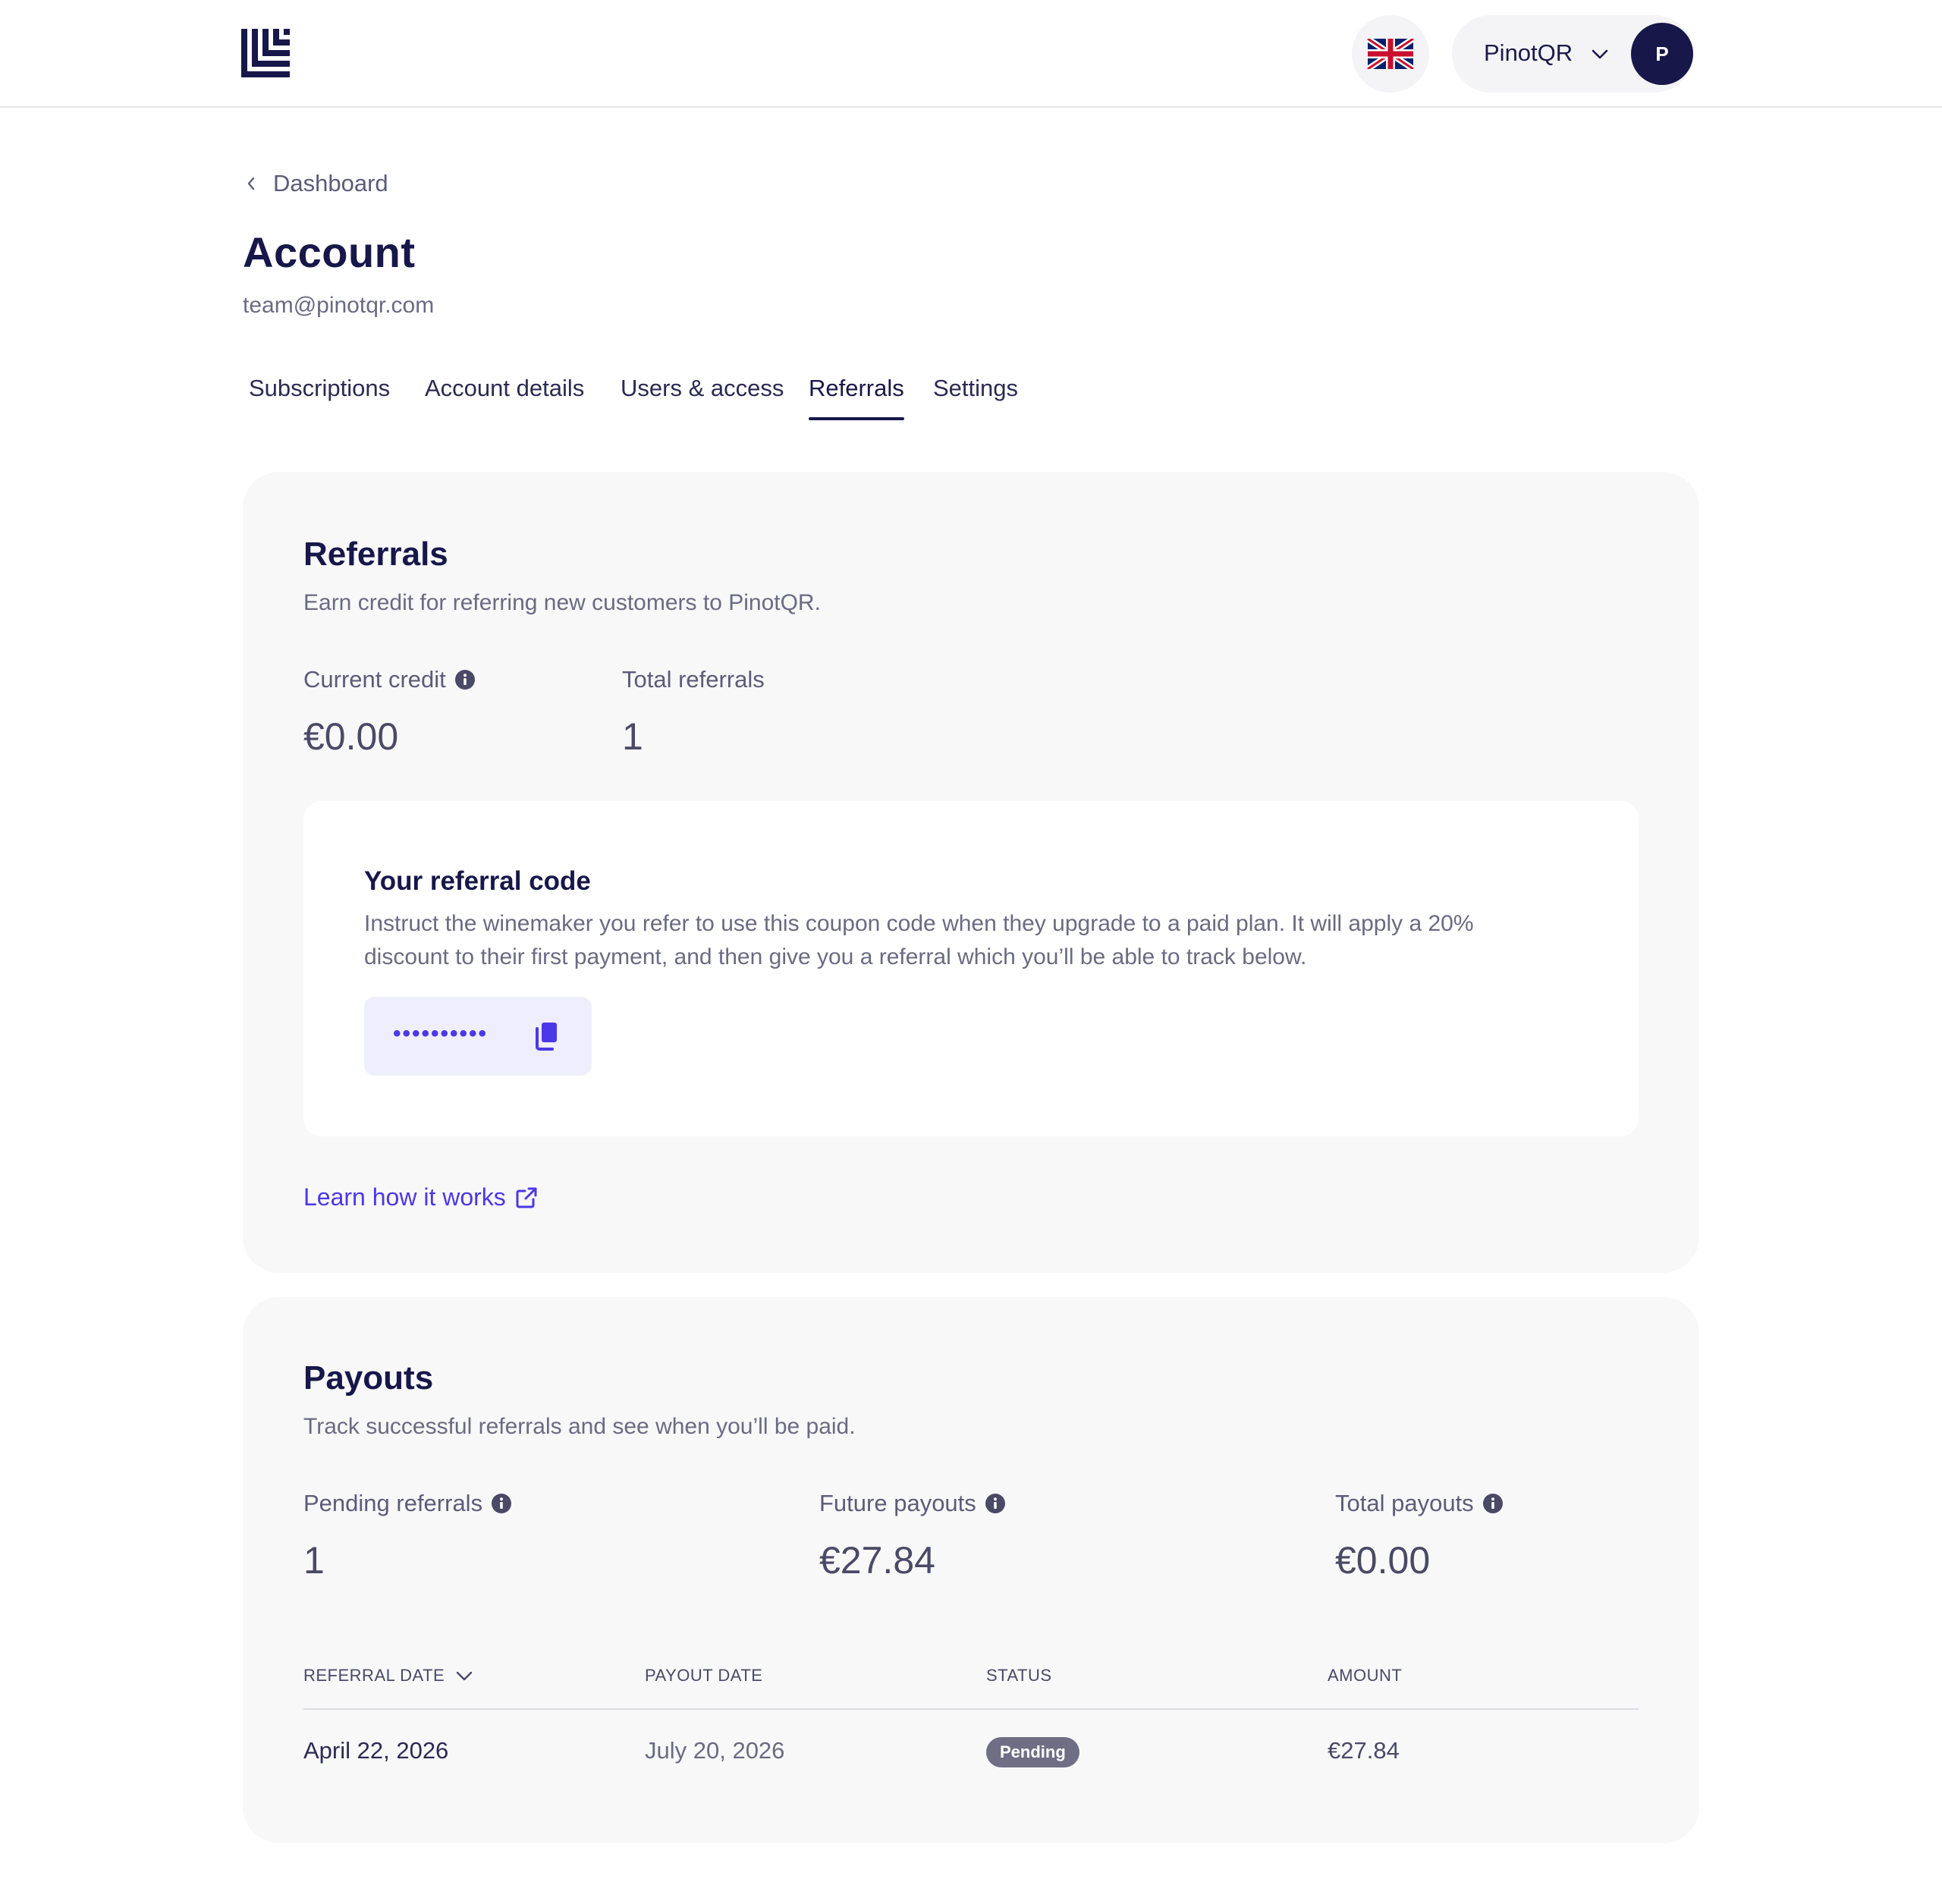  I want to click on tab-referrals: Referrals, so click(856, 389).